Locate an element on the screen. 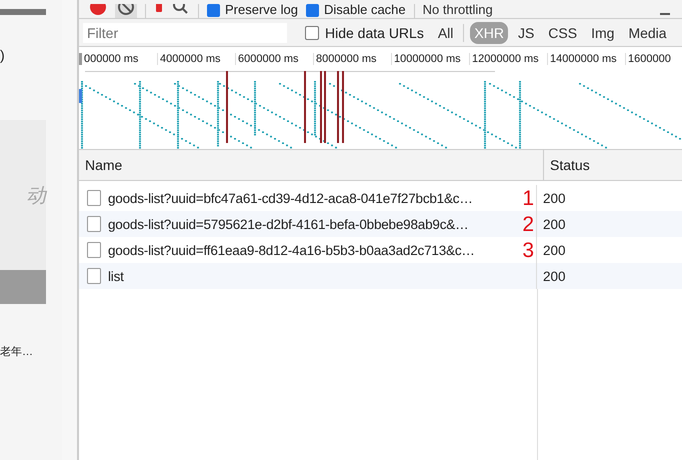 This screenshot has width=682, height=460. timeline-tick-label: 000000 ms is located at coordinates (118, 58).